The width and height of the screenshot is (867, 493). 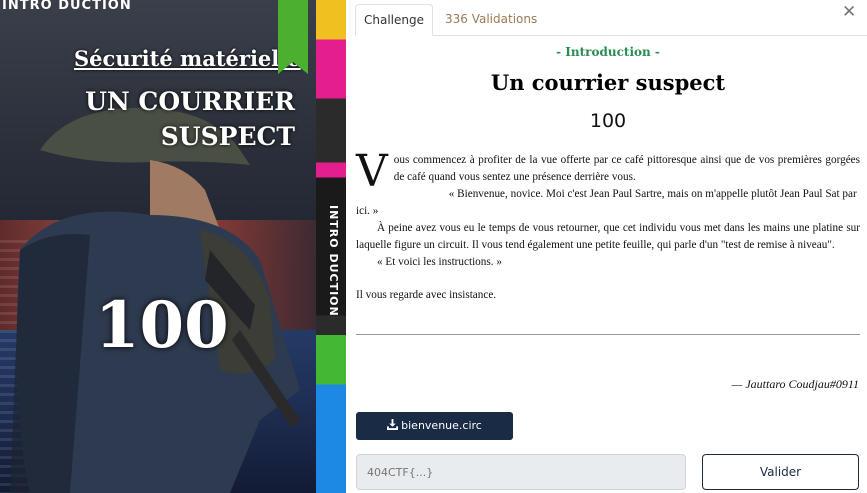 I want to click on challenge-title: Un courrier suspect, so click(x=608, y=82).